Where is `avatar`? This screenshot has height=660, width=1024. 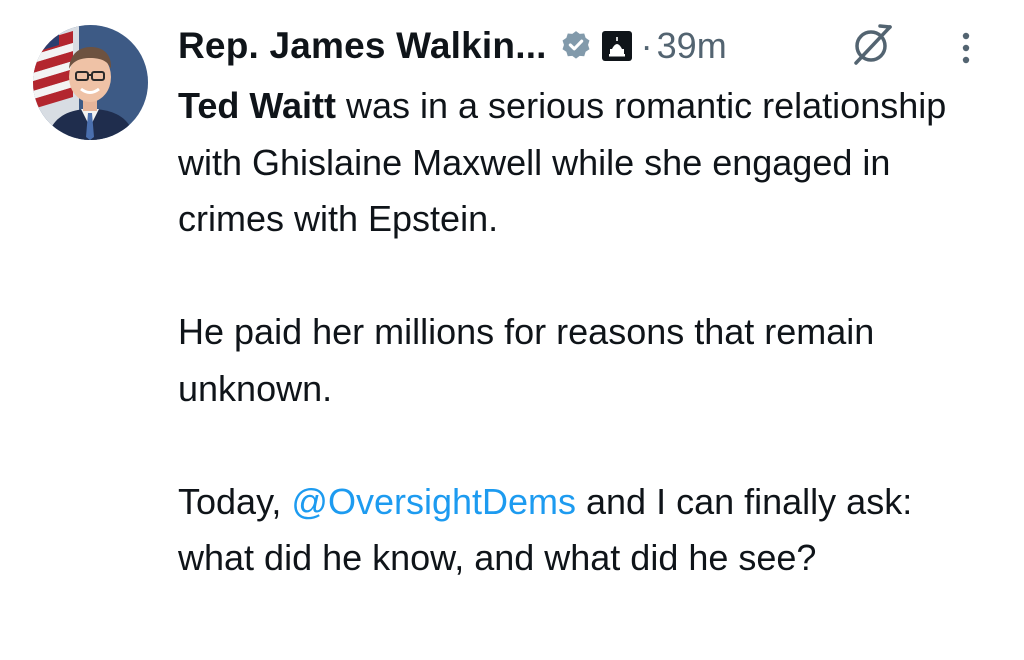 avatar is located at coordinates (90, 82).